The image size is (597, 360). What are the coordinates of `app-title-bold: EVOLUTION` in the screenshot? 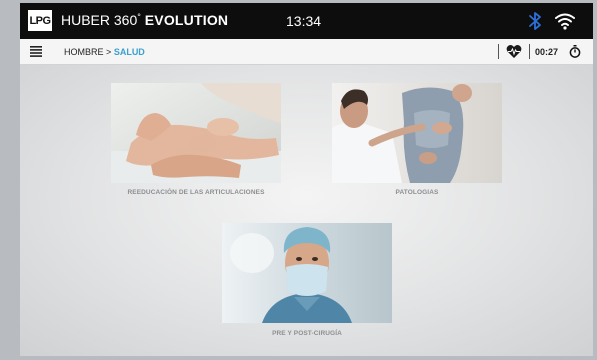 It's located at (186, 20).